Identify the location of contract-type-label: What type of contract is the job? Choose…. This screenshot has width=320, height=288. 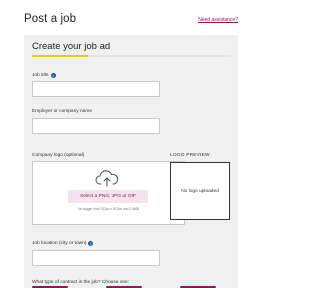
(81, 282).